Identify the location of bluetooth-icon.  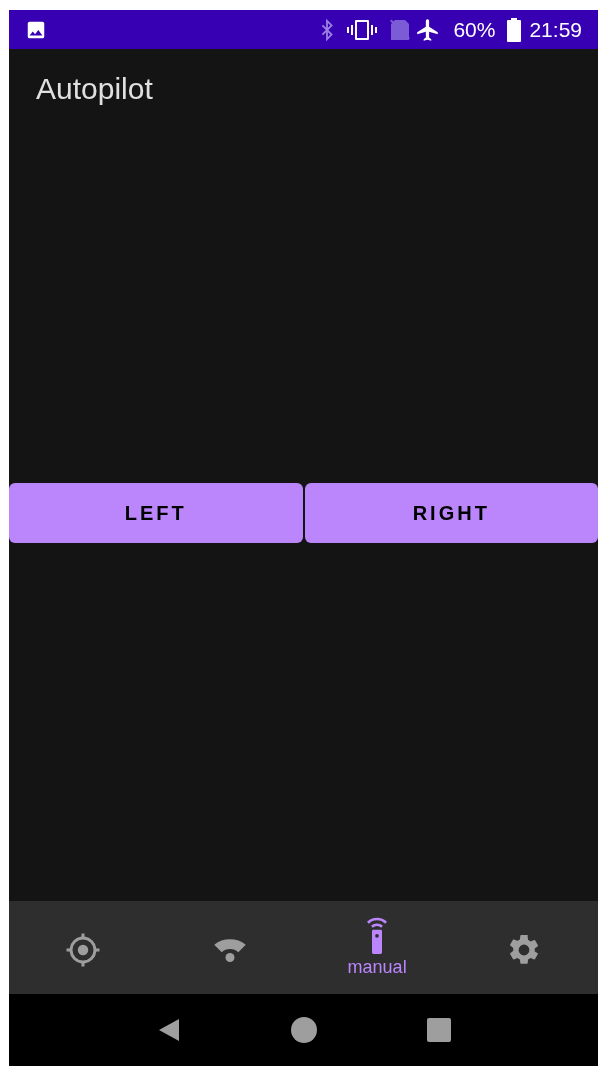
(327, 29).